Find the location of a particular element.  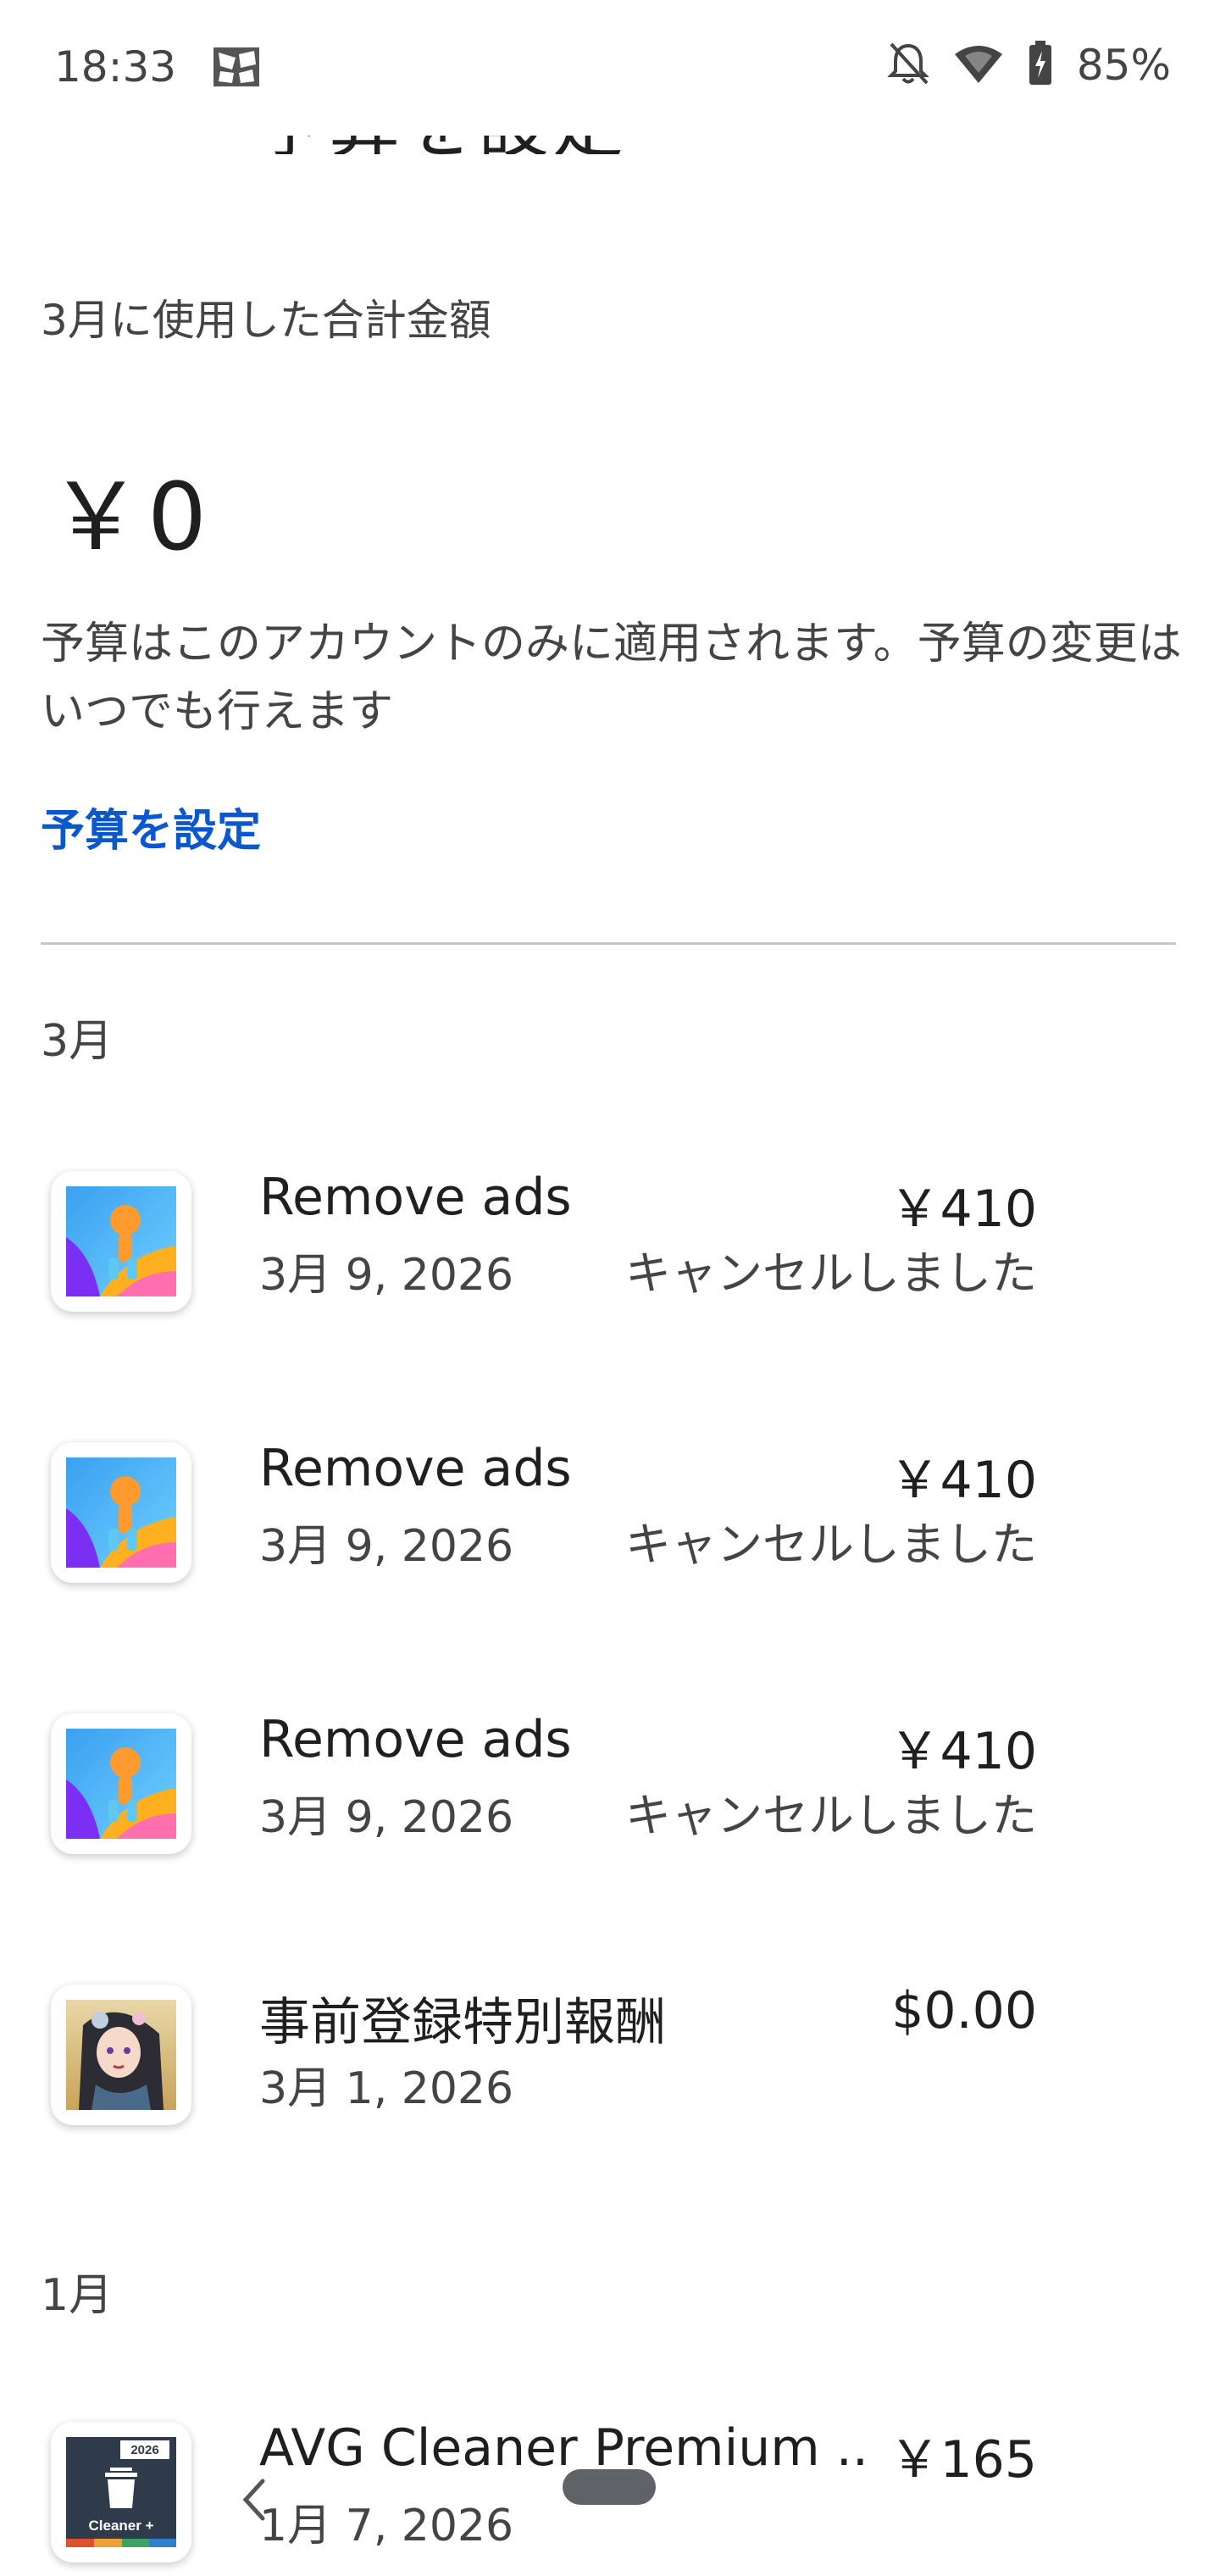

monthly-spend-total: ￥0 is located at coordinates (130, 517).